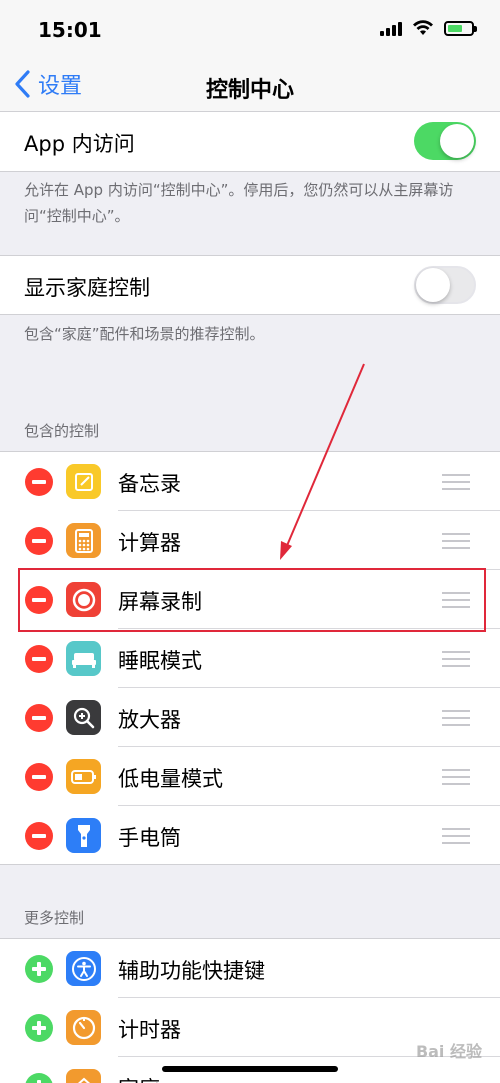  What do you see at coordinates (160, 661) in the screenshot?
I see `control-label: 睡眠模式` at bounding box center [160, 661].